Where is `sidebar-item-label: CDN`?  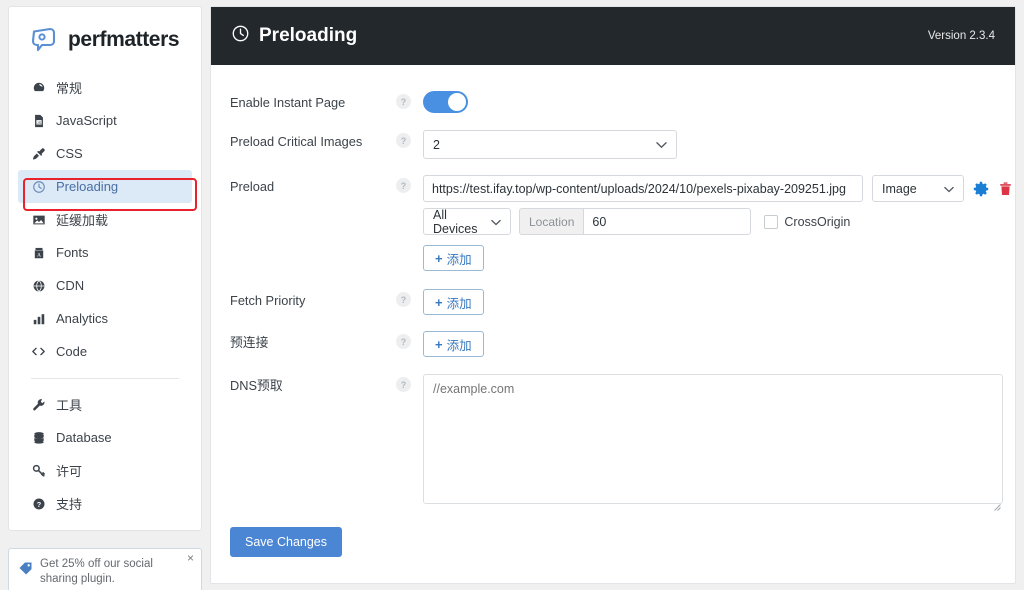
sidebar-item-label: CDN is located at coordinates (70, 285).